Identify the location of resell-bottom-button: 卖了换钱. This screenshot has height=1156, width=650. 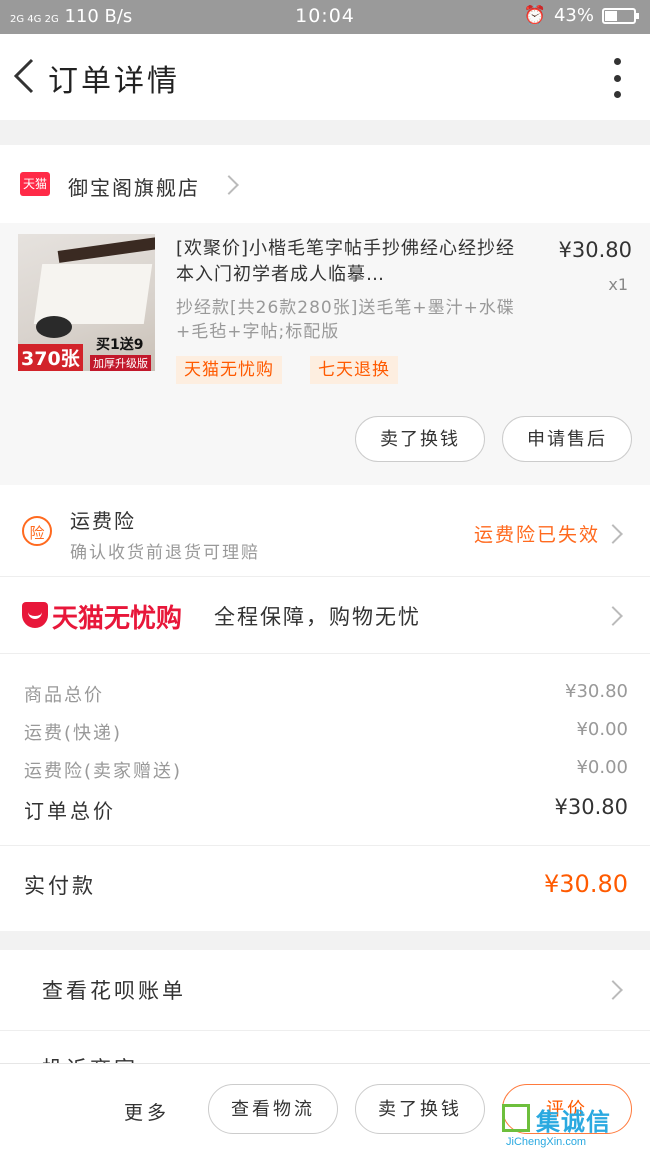
(420, 1109).